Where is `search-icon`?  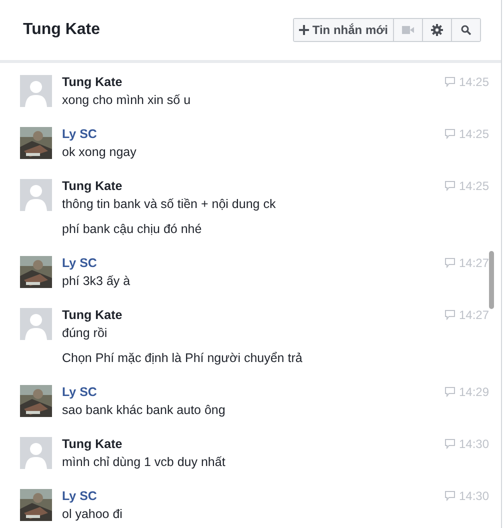
search-icon is located at coordinates (466, 30).